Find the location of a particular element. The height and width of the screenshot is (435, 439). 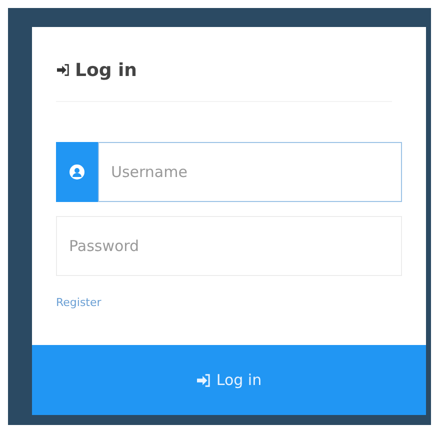

password-field: Password is located at coordinates (229, 246).